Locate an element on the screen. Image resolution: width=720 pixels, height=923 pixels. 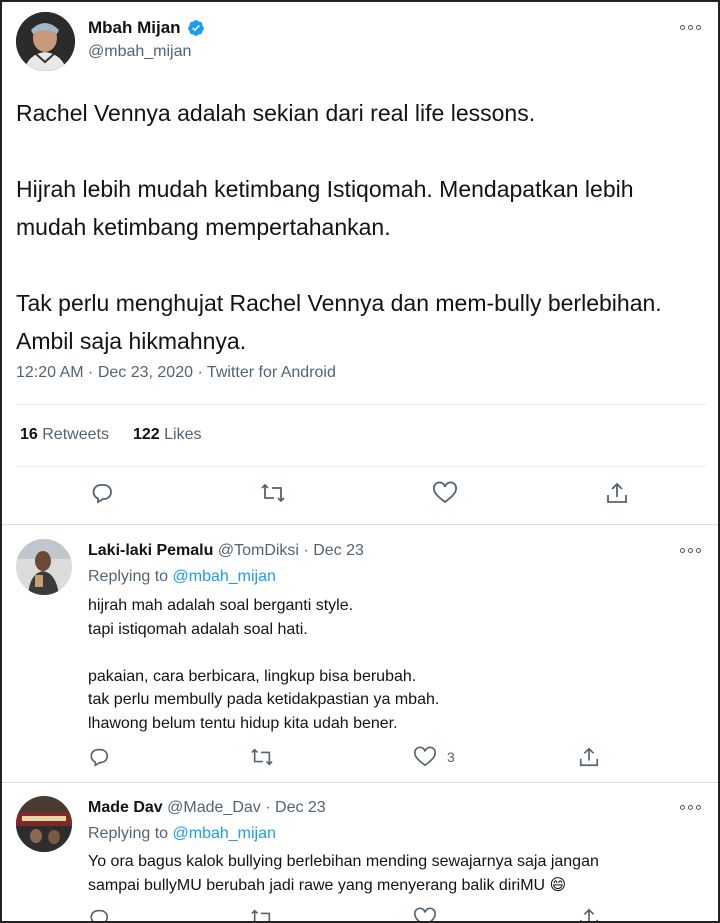
reply-header: Laki-laki Pemalu @TomDiksi · Dec 23 is located at coordinates (226, 551).